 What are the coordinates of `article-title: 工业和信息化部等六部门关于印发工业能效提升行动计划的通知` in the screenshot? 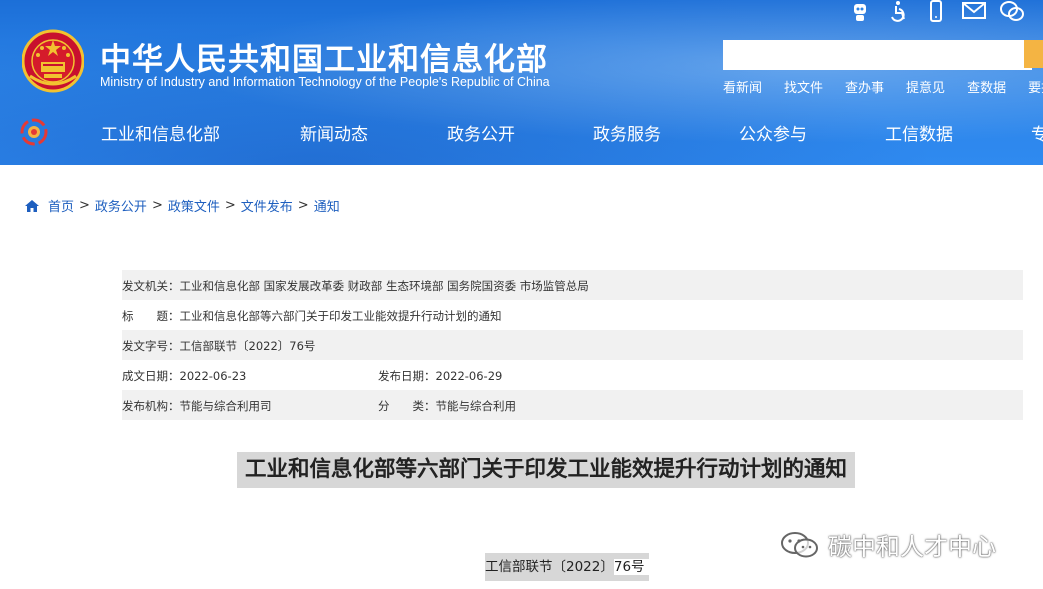 It's located at (546, 470).